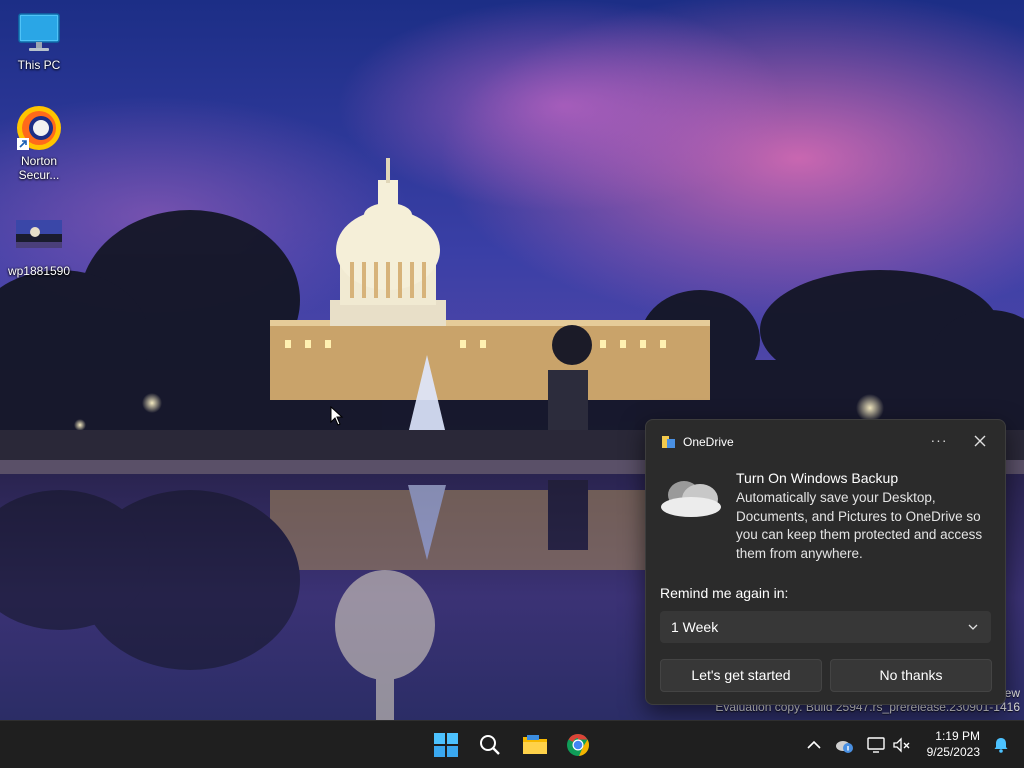 Image resolution: width=1024 pixels, height=768 pixels. I want to click on onedrive-tray-icon, so click(844, 745).